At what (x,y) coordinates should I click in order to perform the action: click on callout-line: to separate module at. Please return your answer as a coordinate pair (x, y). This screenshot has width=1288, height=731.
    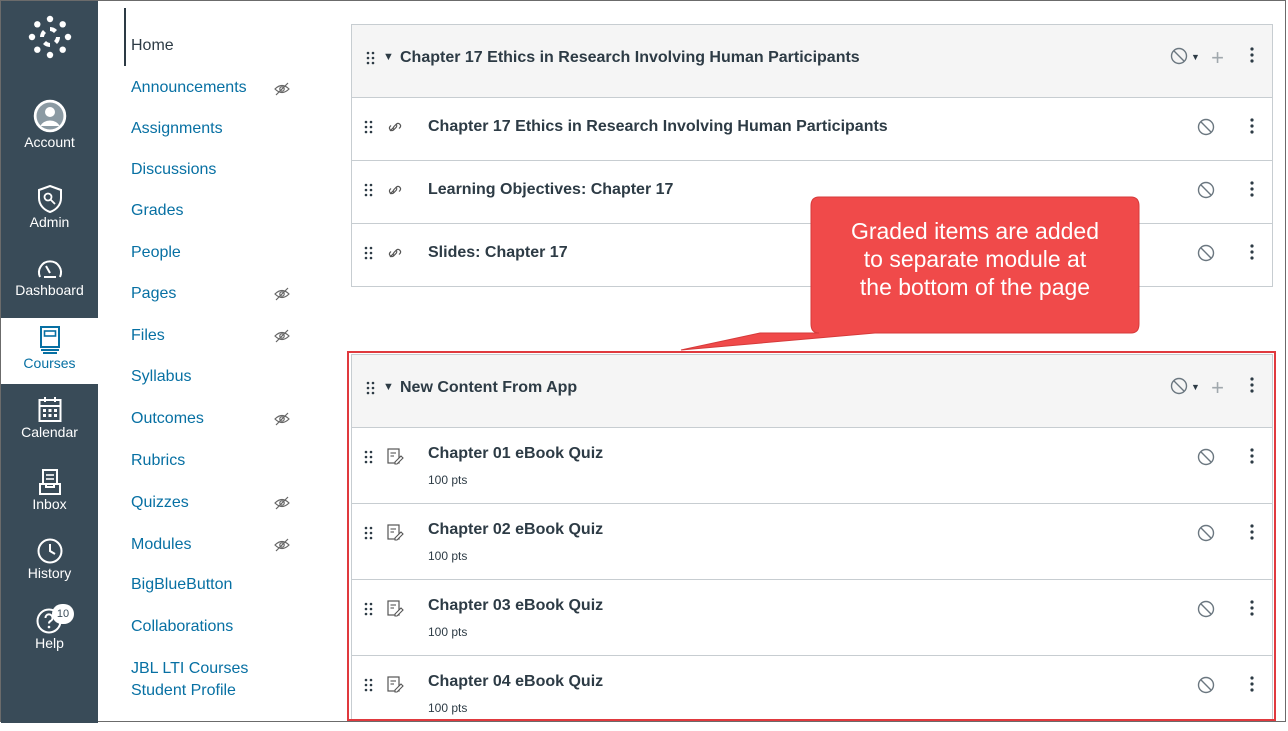
    Looking at the image, I should click on (975, 259).